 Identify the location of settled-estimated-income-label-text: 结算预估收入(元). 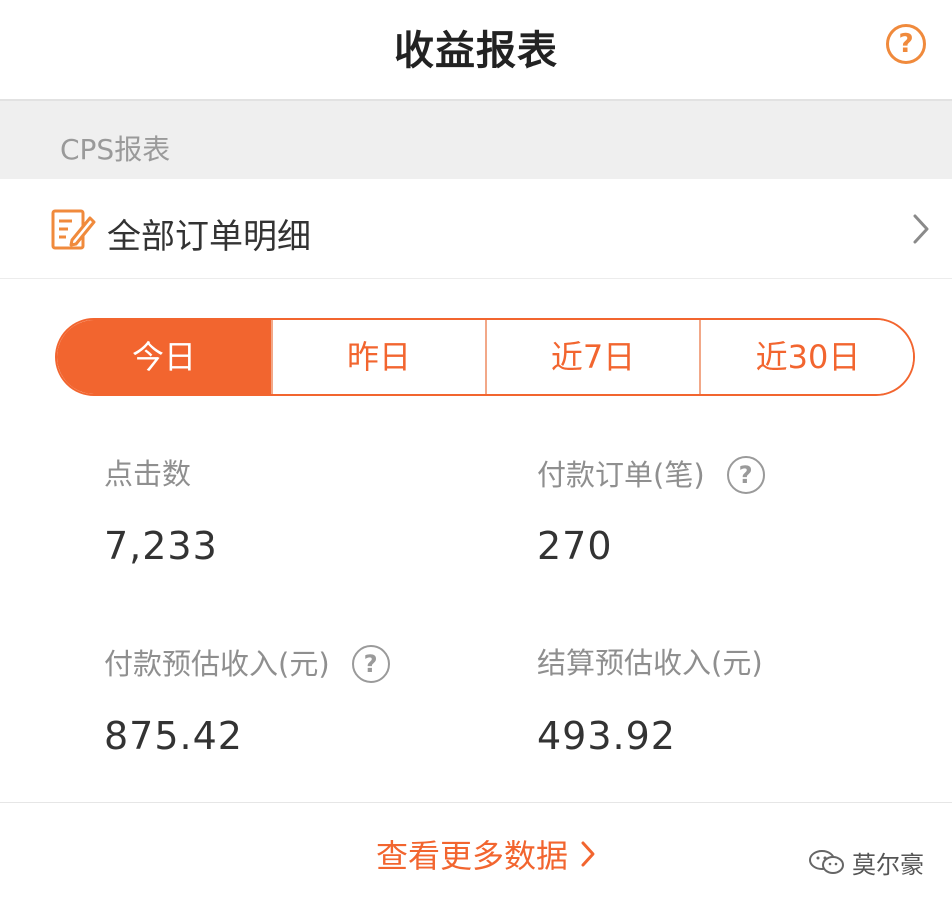
(650, 663).